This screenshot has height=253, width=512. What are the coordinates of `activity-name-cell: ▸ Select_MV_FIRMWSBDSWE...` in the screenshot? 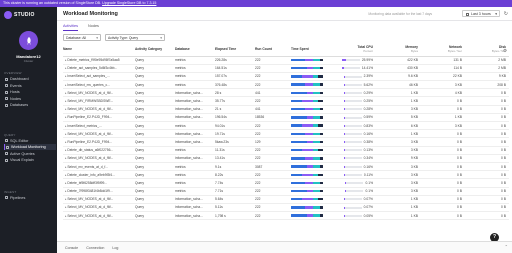 It's located at (99, 101).